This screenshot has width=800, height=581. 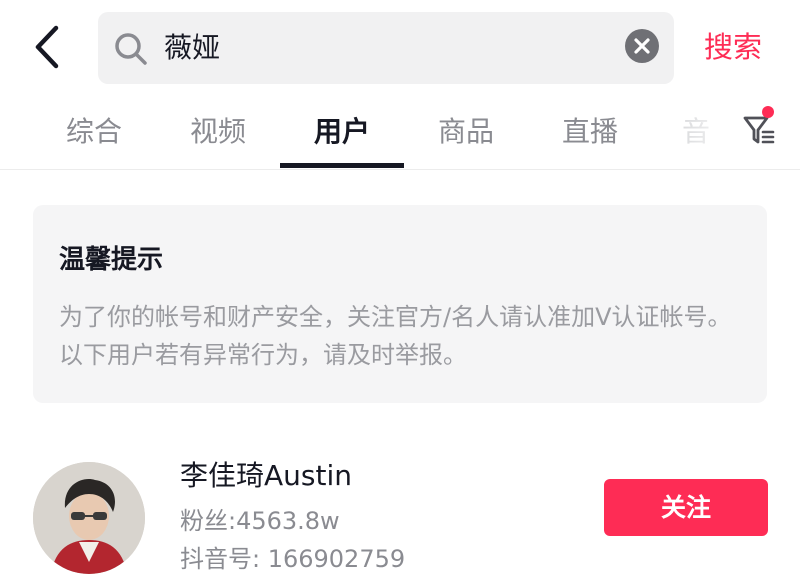 What do you see at coordinates (47, 47) in the screenshot?
I see `chevron-left-icon` at bounding box center [47, 47].